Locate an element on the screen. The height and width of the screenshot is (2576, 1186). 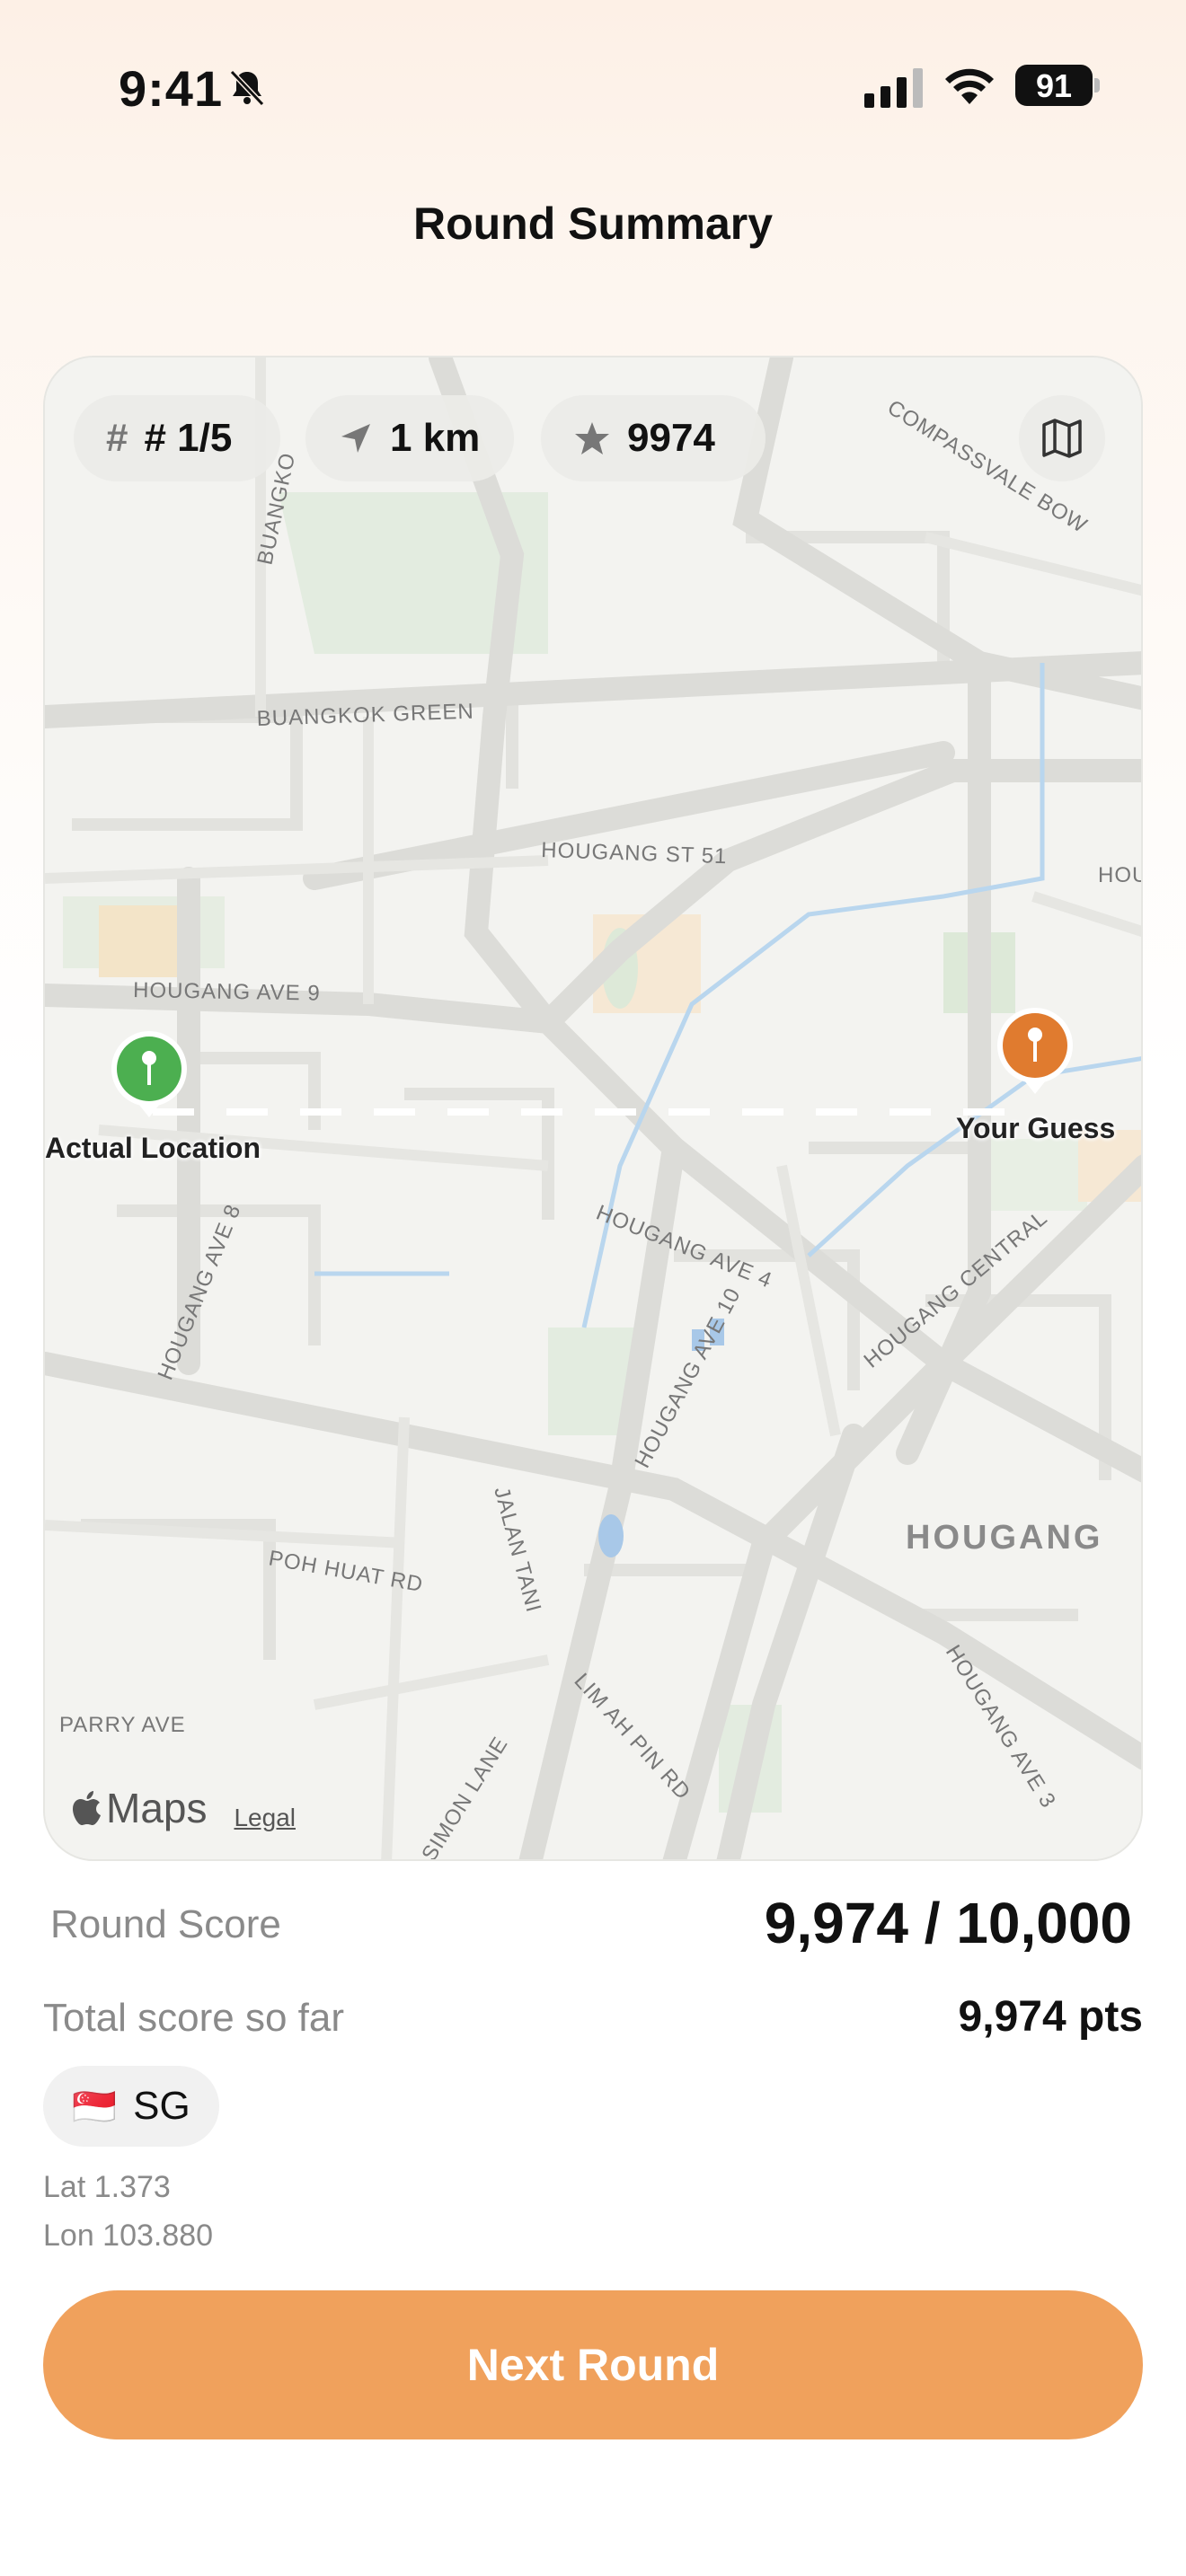
page-title: Round Summary is located at coordinates (593, 223).